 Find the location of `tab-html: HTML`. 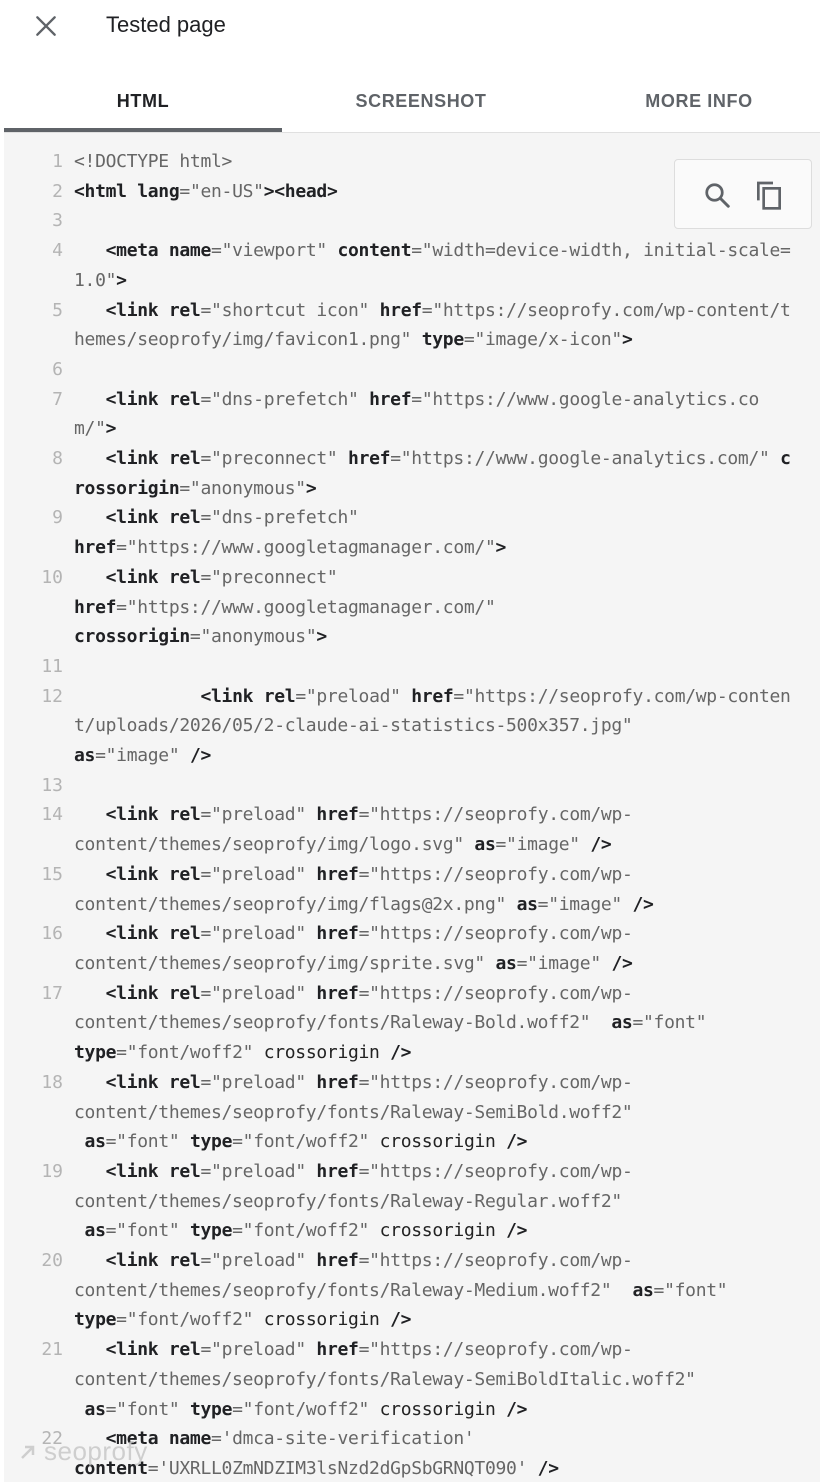

tab-html: HTML is located at coordinates (143, 101).